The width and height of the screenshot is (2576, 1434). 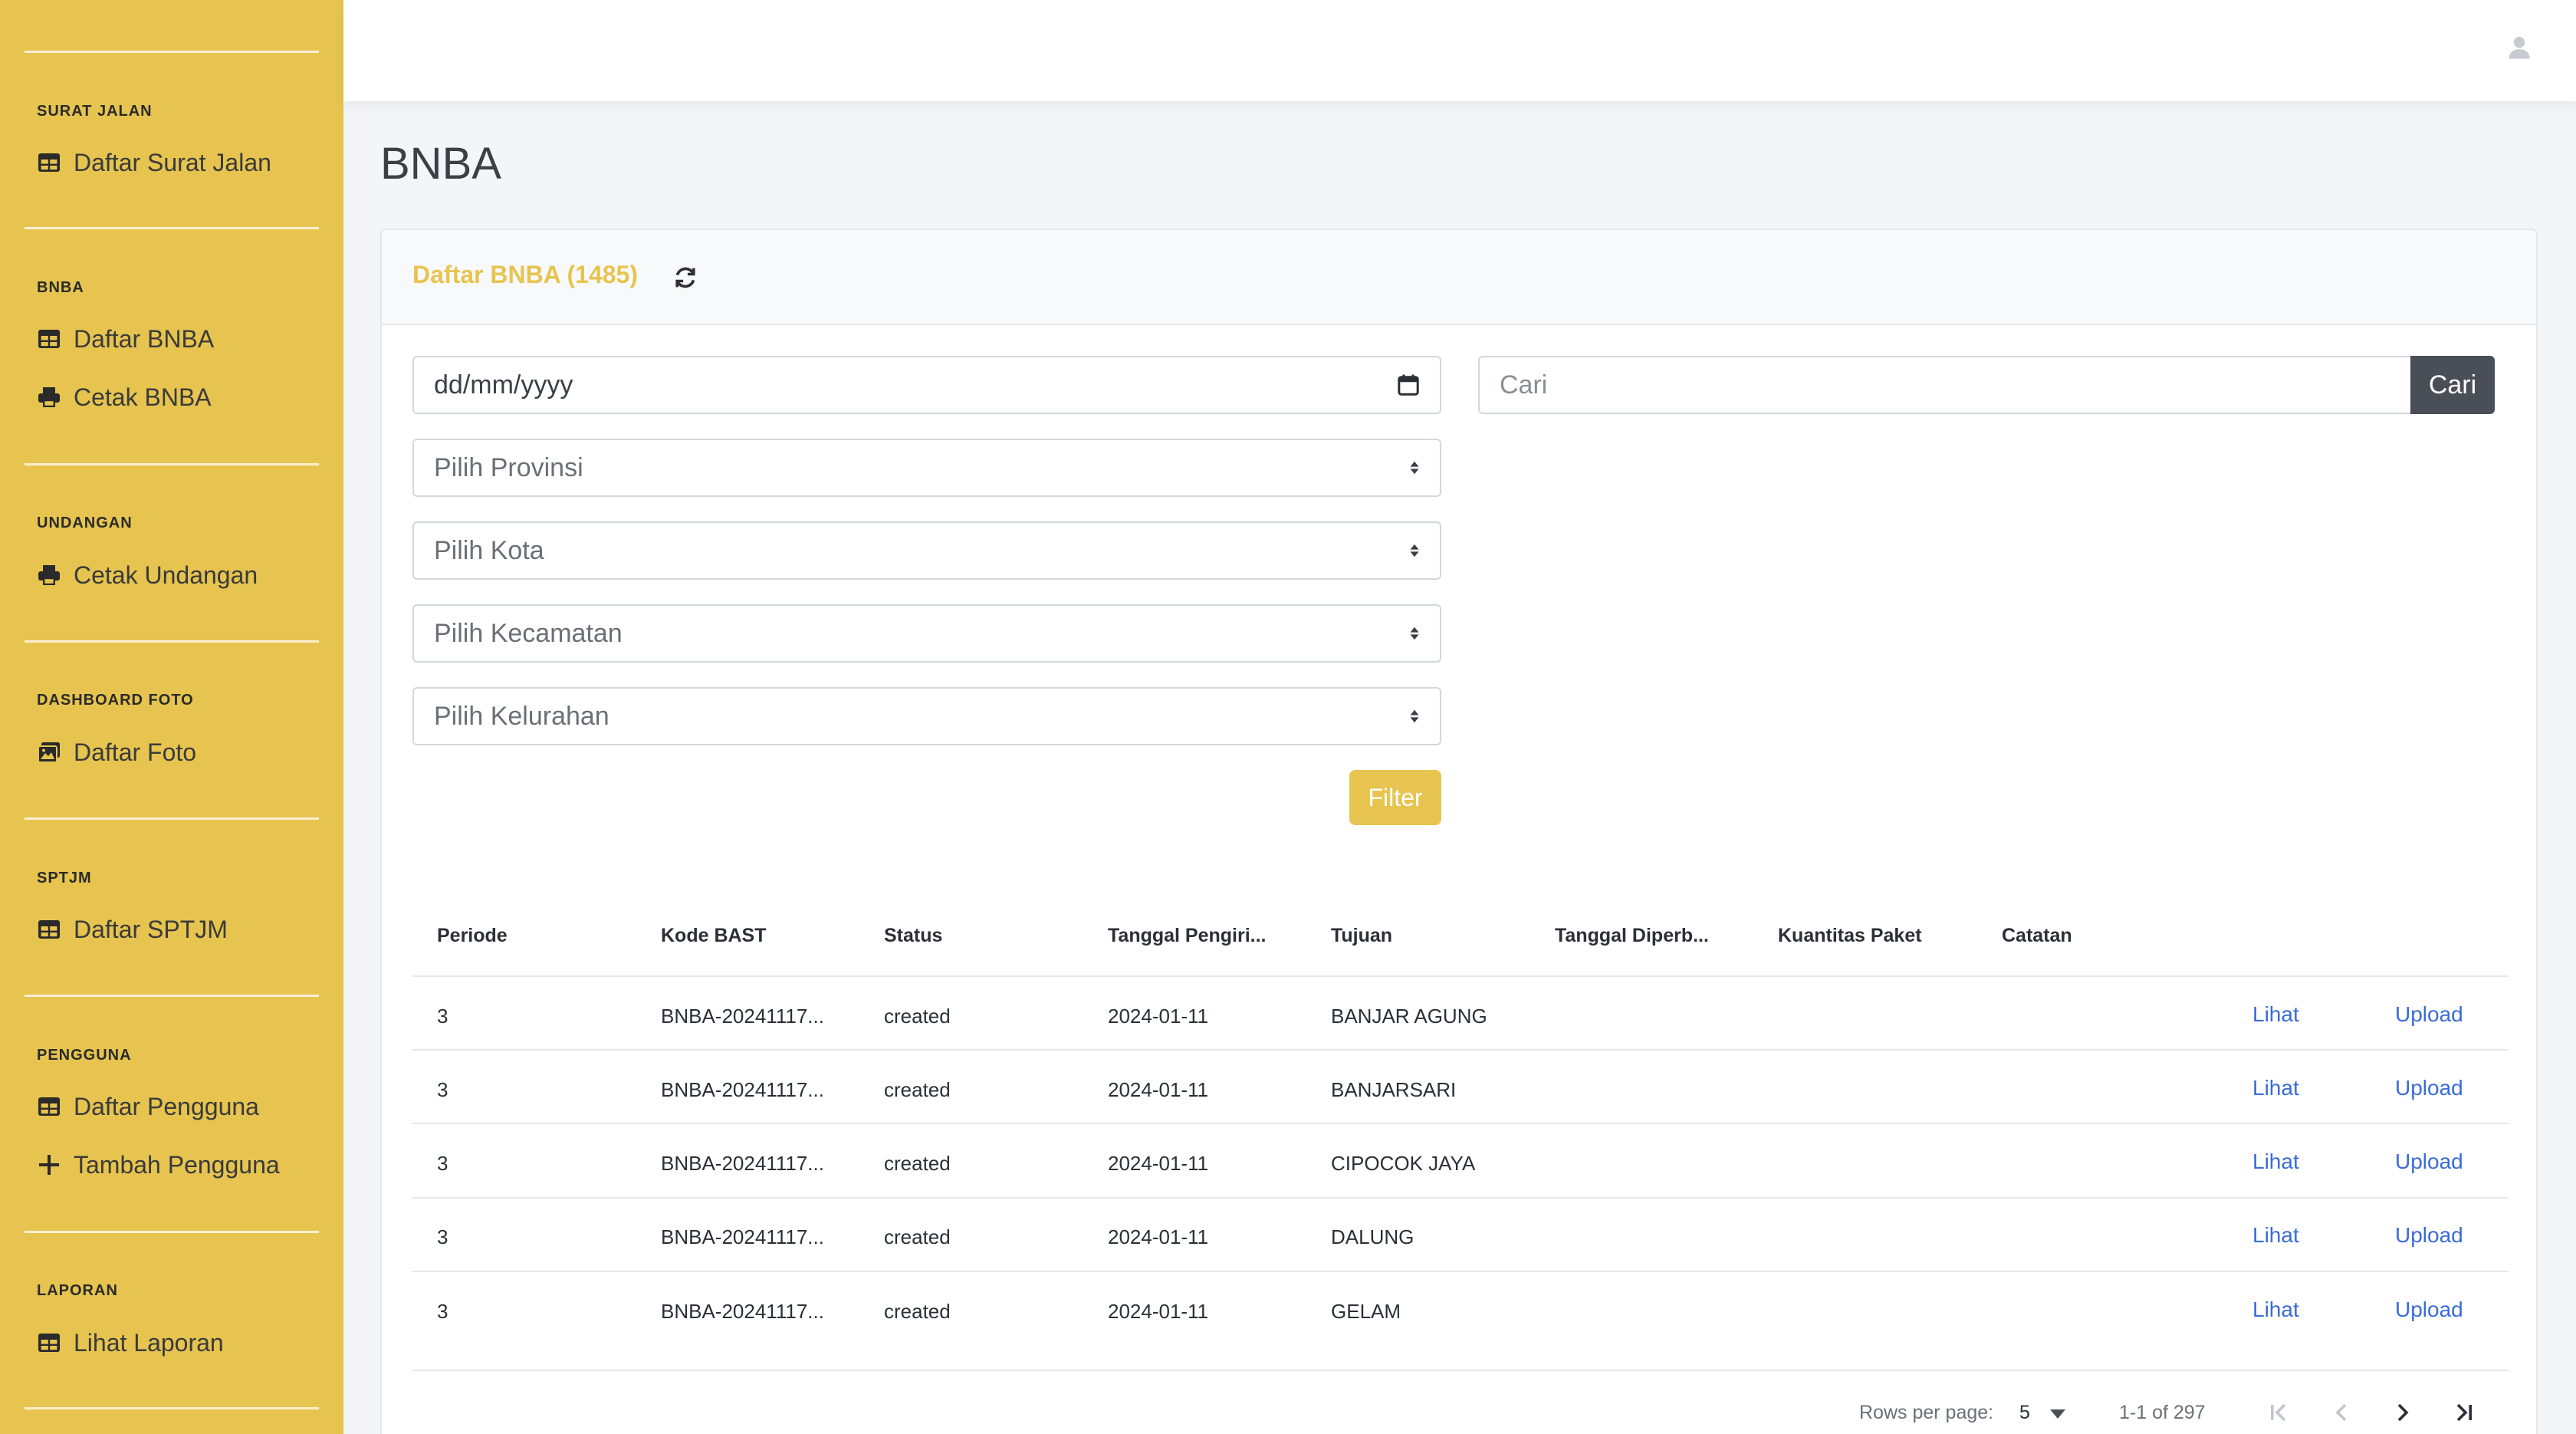 I want to click on kota-select: Pilih Kota, so click(x=927, y=550).